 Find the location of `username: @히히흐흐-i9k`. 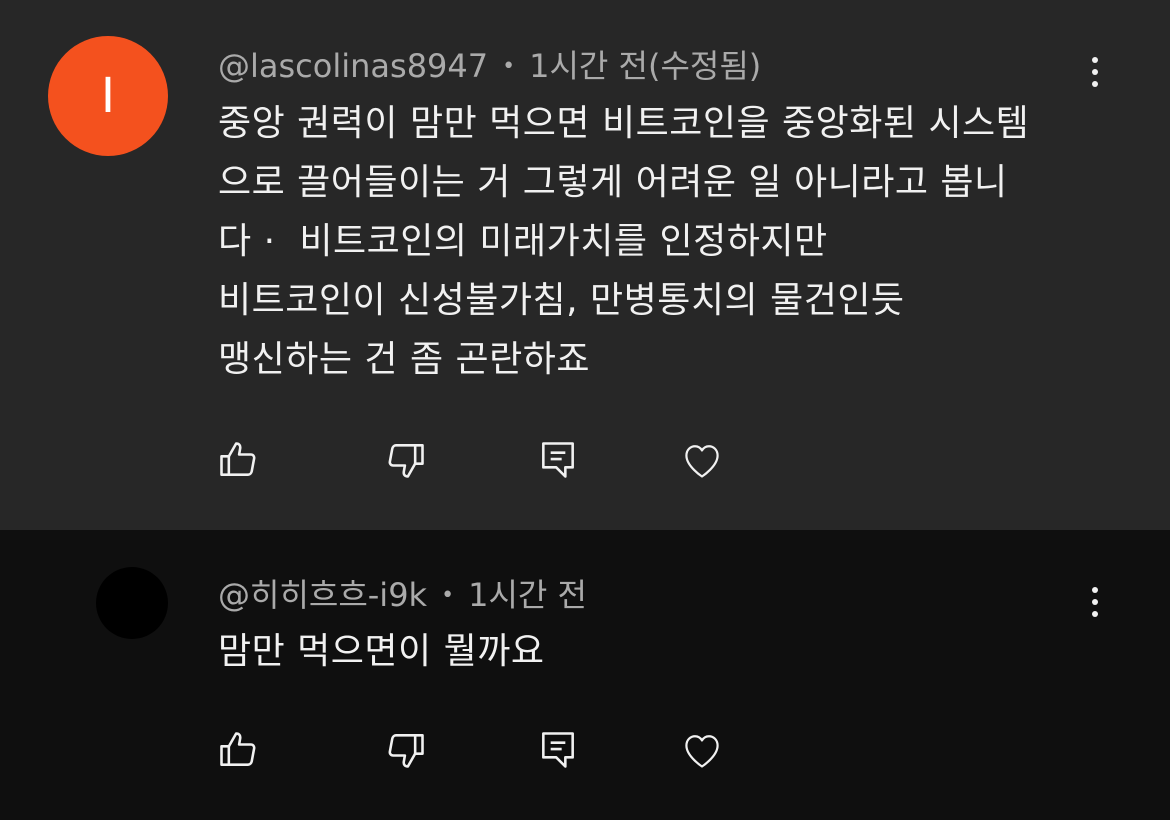

username: @히히흐흐-i9k is located at coordinates (322, 595).